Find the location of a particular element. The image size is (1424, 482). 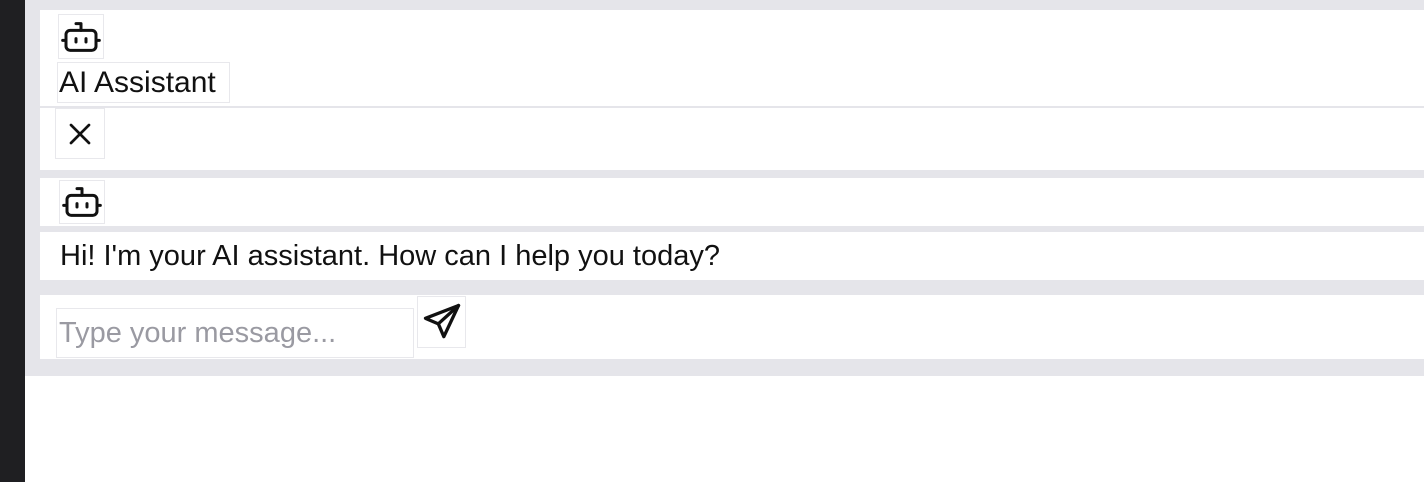

left-rail is located at coordinates (12, 241).